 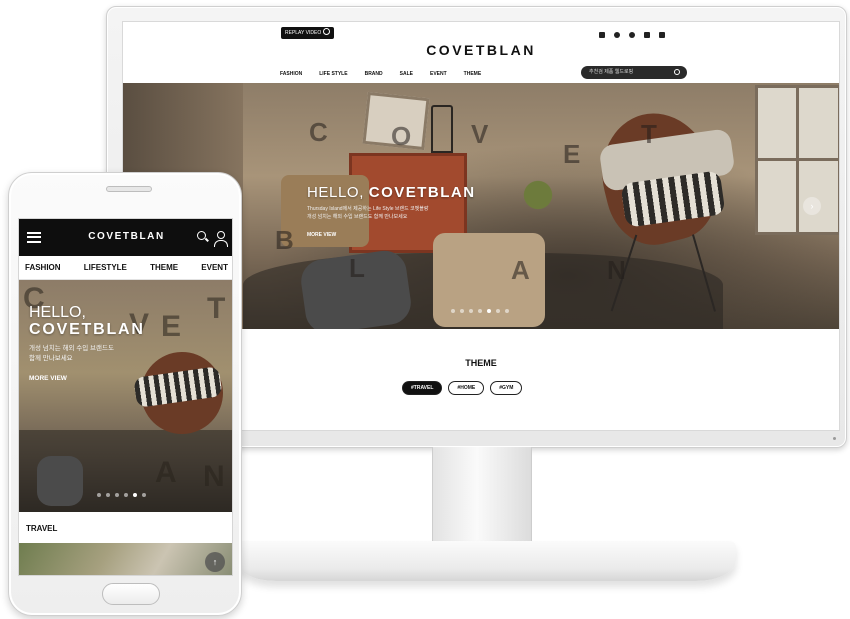 I want to click on monitor-stand-base, so click(x=486, y=561).